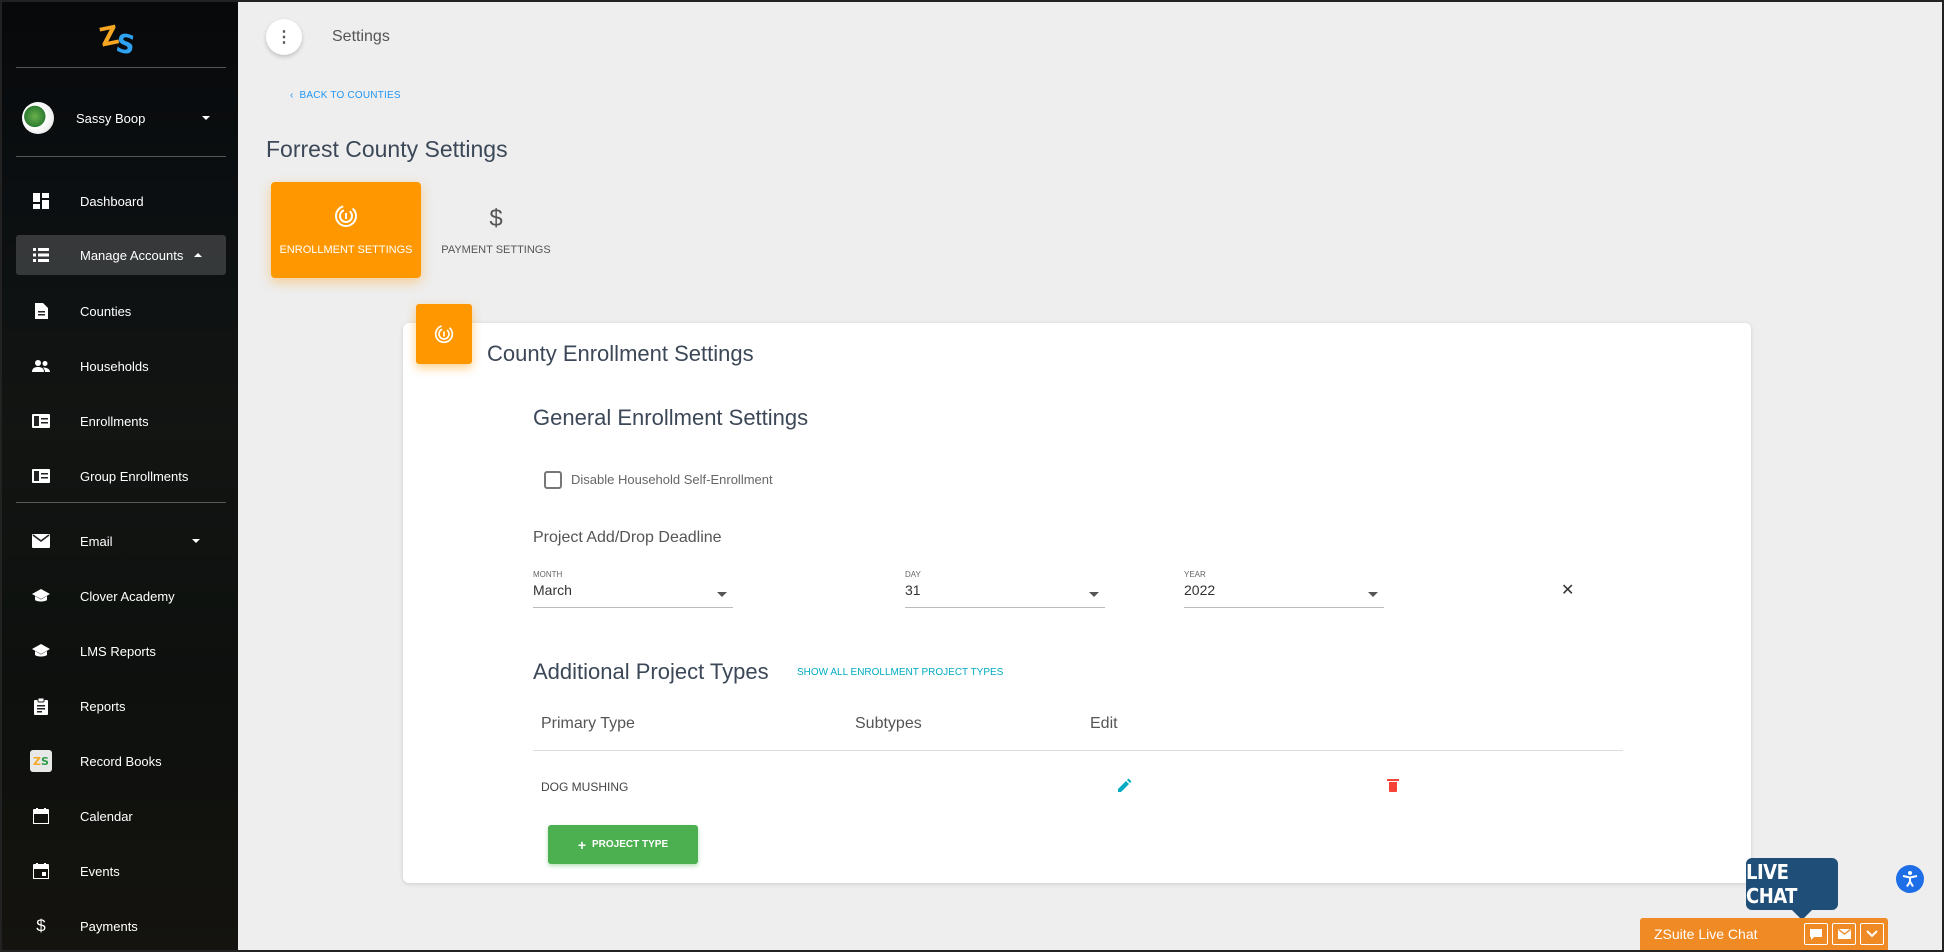  I want to click on day-label: DAY, so click(913, 574).